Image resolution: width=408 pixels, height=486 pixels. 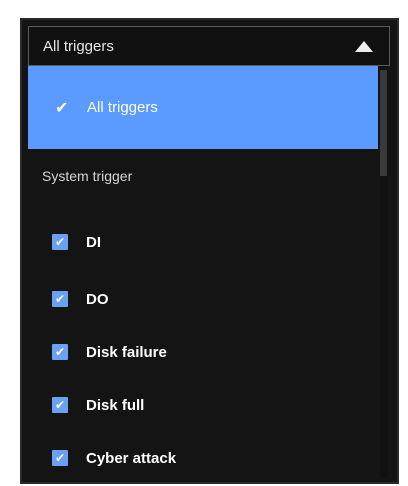 What do you see at coordinates (131, 458) in the screenshot?
I see `option-label: Cyber attack` at bounding box center [131, 458].